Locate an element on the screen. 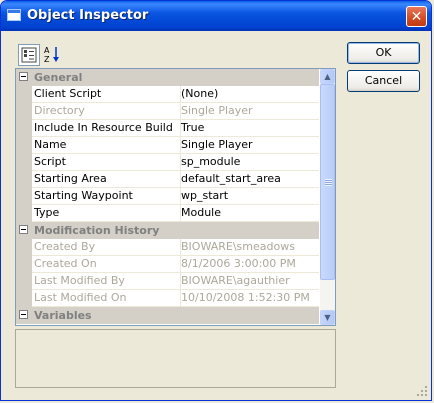  property-row: Script sp_module is located at coordinates (167, 162).